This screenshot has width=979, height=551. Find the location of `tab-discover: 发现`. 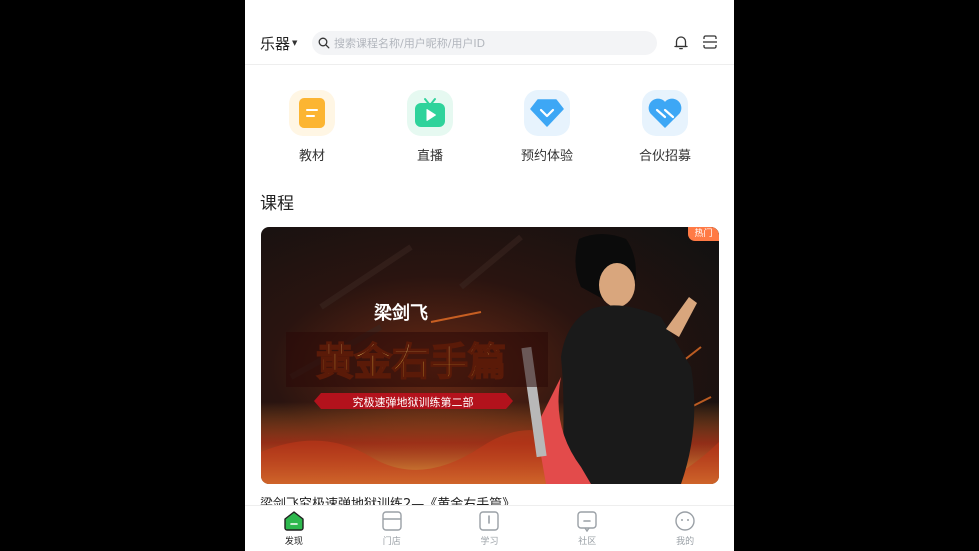

tab-discover: 发现 is located at coordinates (294, 528).